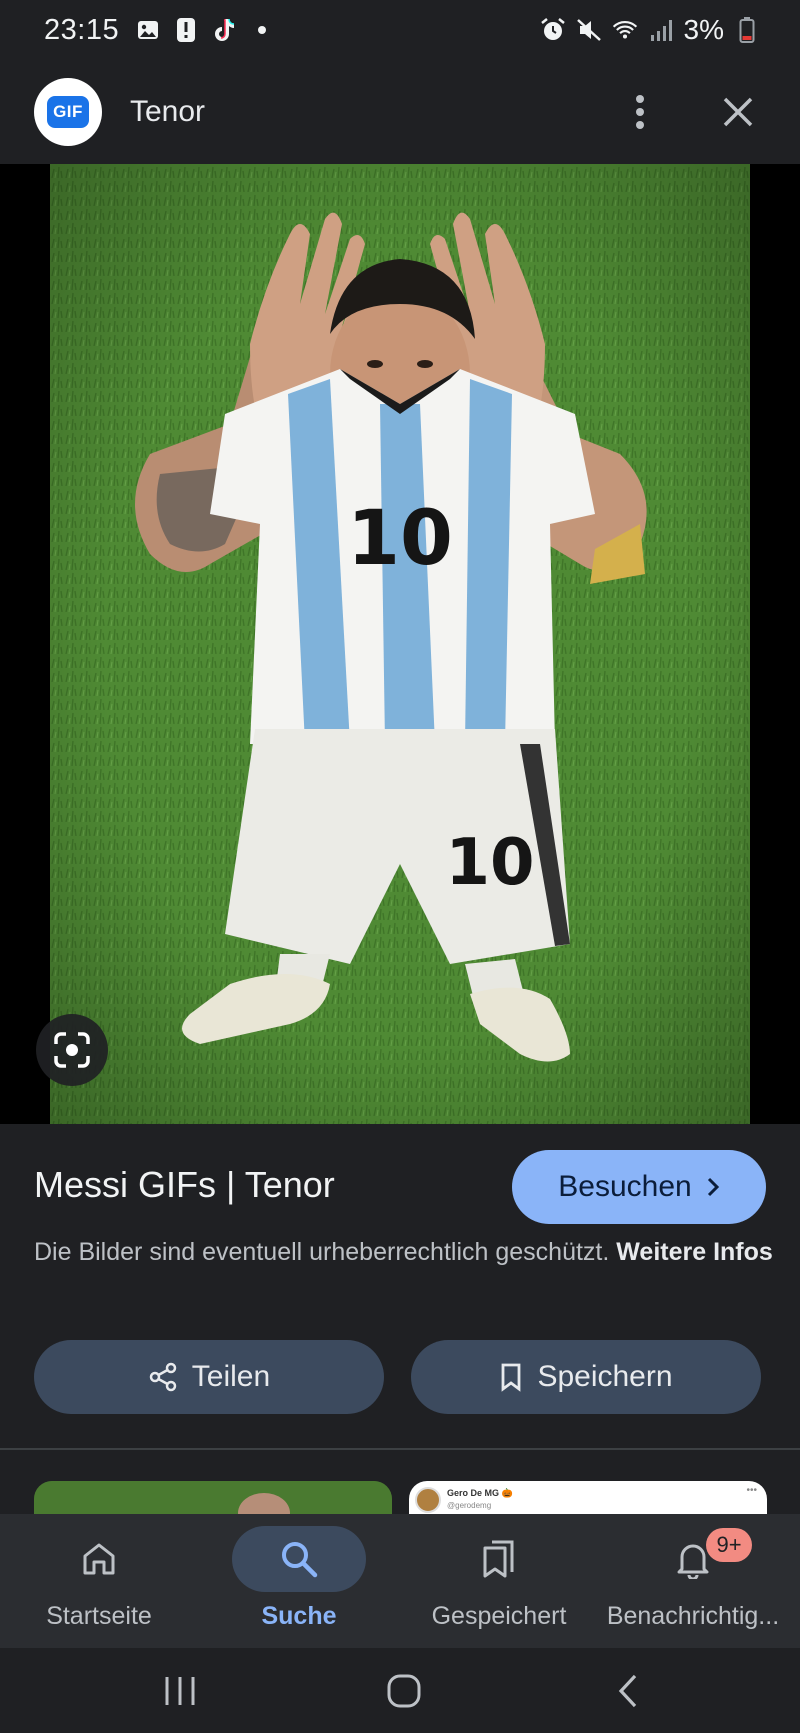 The image size is (800, 1733). Describe the element at coordinates (553, 30) in the screenshot. I see `alarm-icon` at that location.